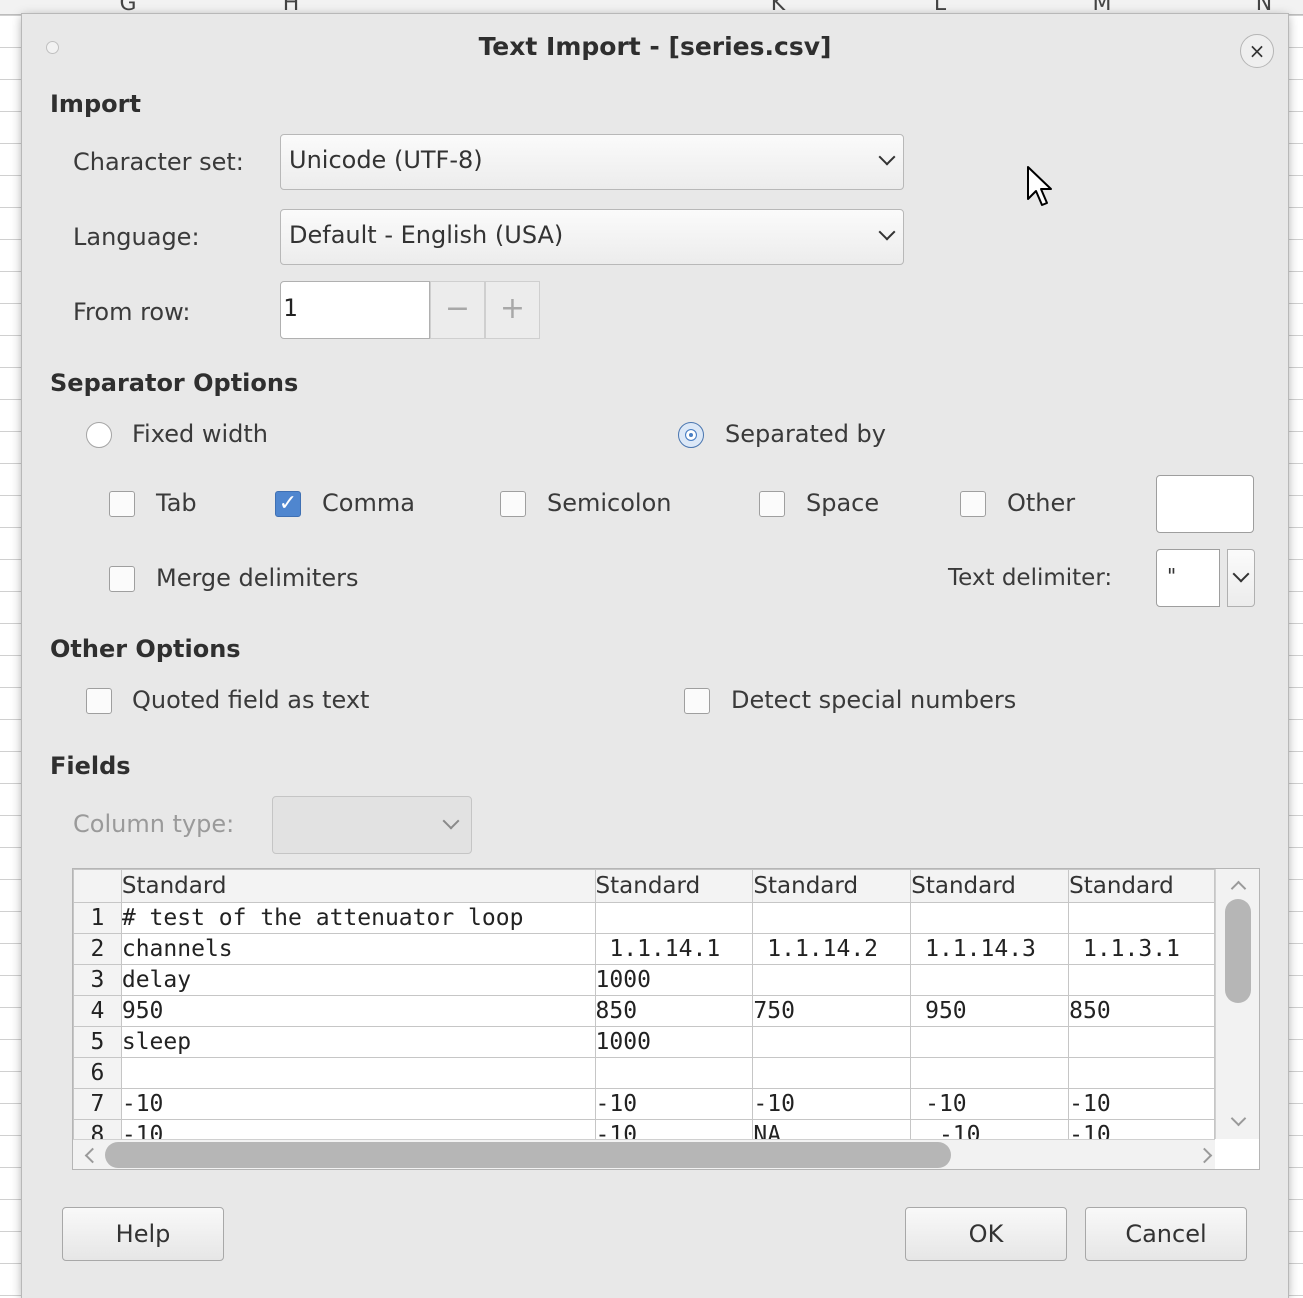 This screenshot has width=1303, height=1298. Describe the element at coordinates (832, 1011) in the screenshot. I see `table-cell: 750` at that location.